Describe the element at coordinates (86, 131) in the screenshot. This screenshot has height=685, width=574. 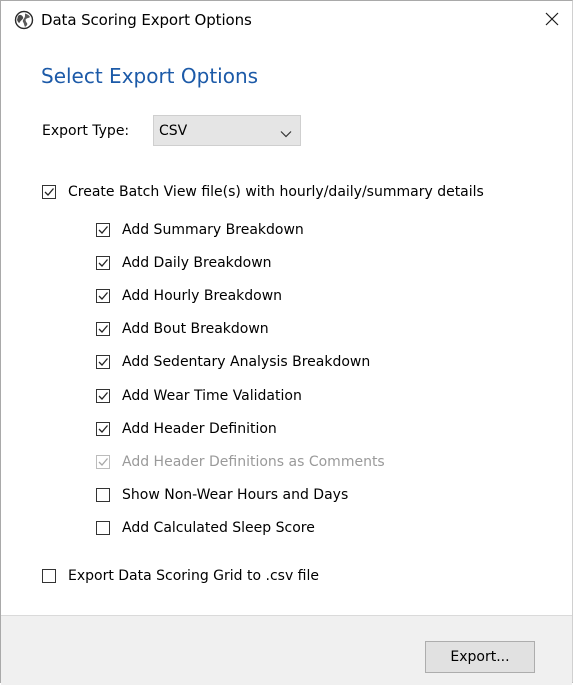
I see `export-type-label: Export Type:` at that location.